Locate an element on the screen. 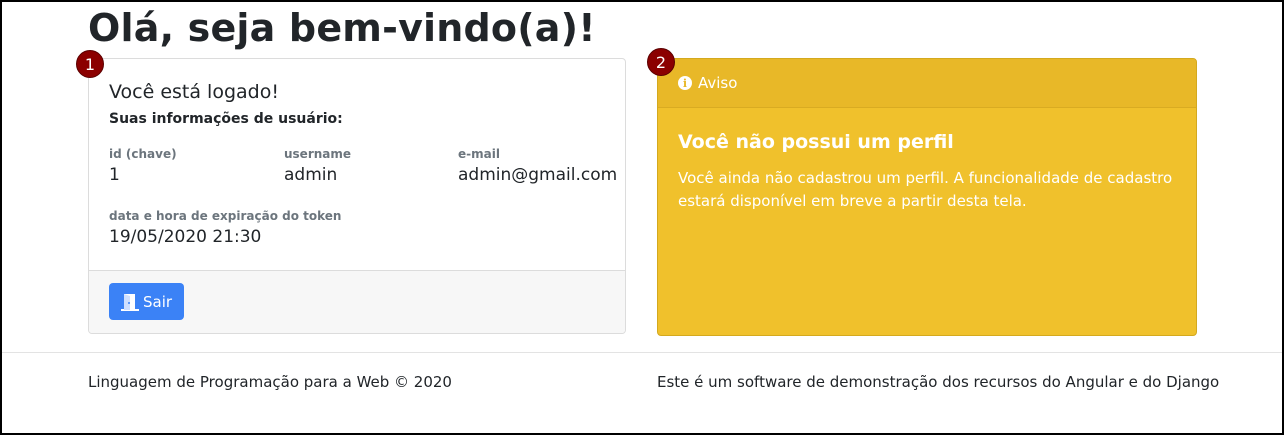 The image size is (1284, 435). door-exit-icon is located at coordinates (130, 302).